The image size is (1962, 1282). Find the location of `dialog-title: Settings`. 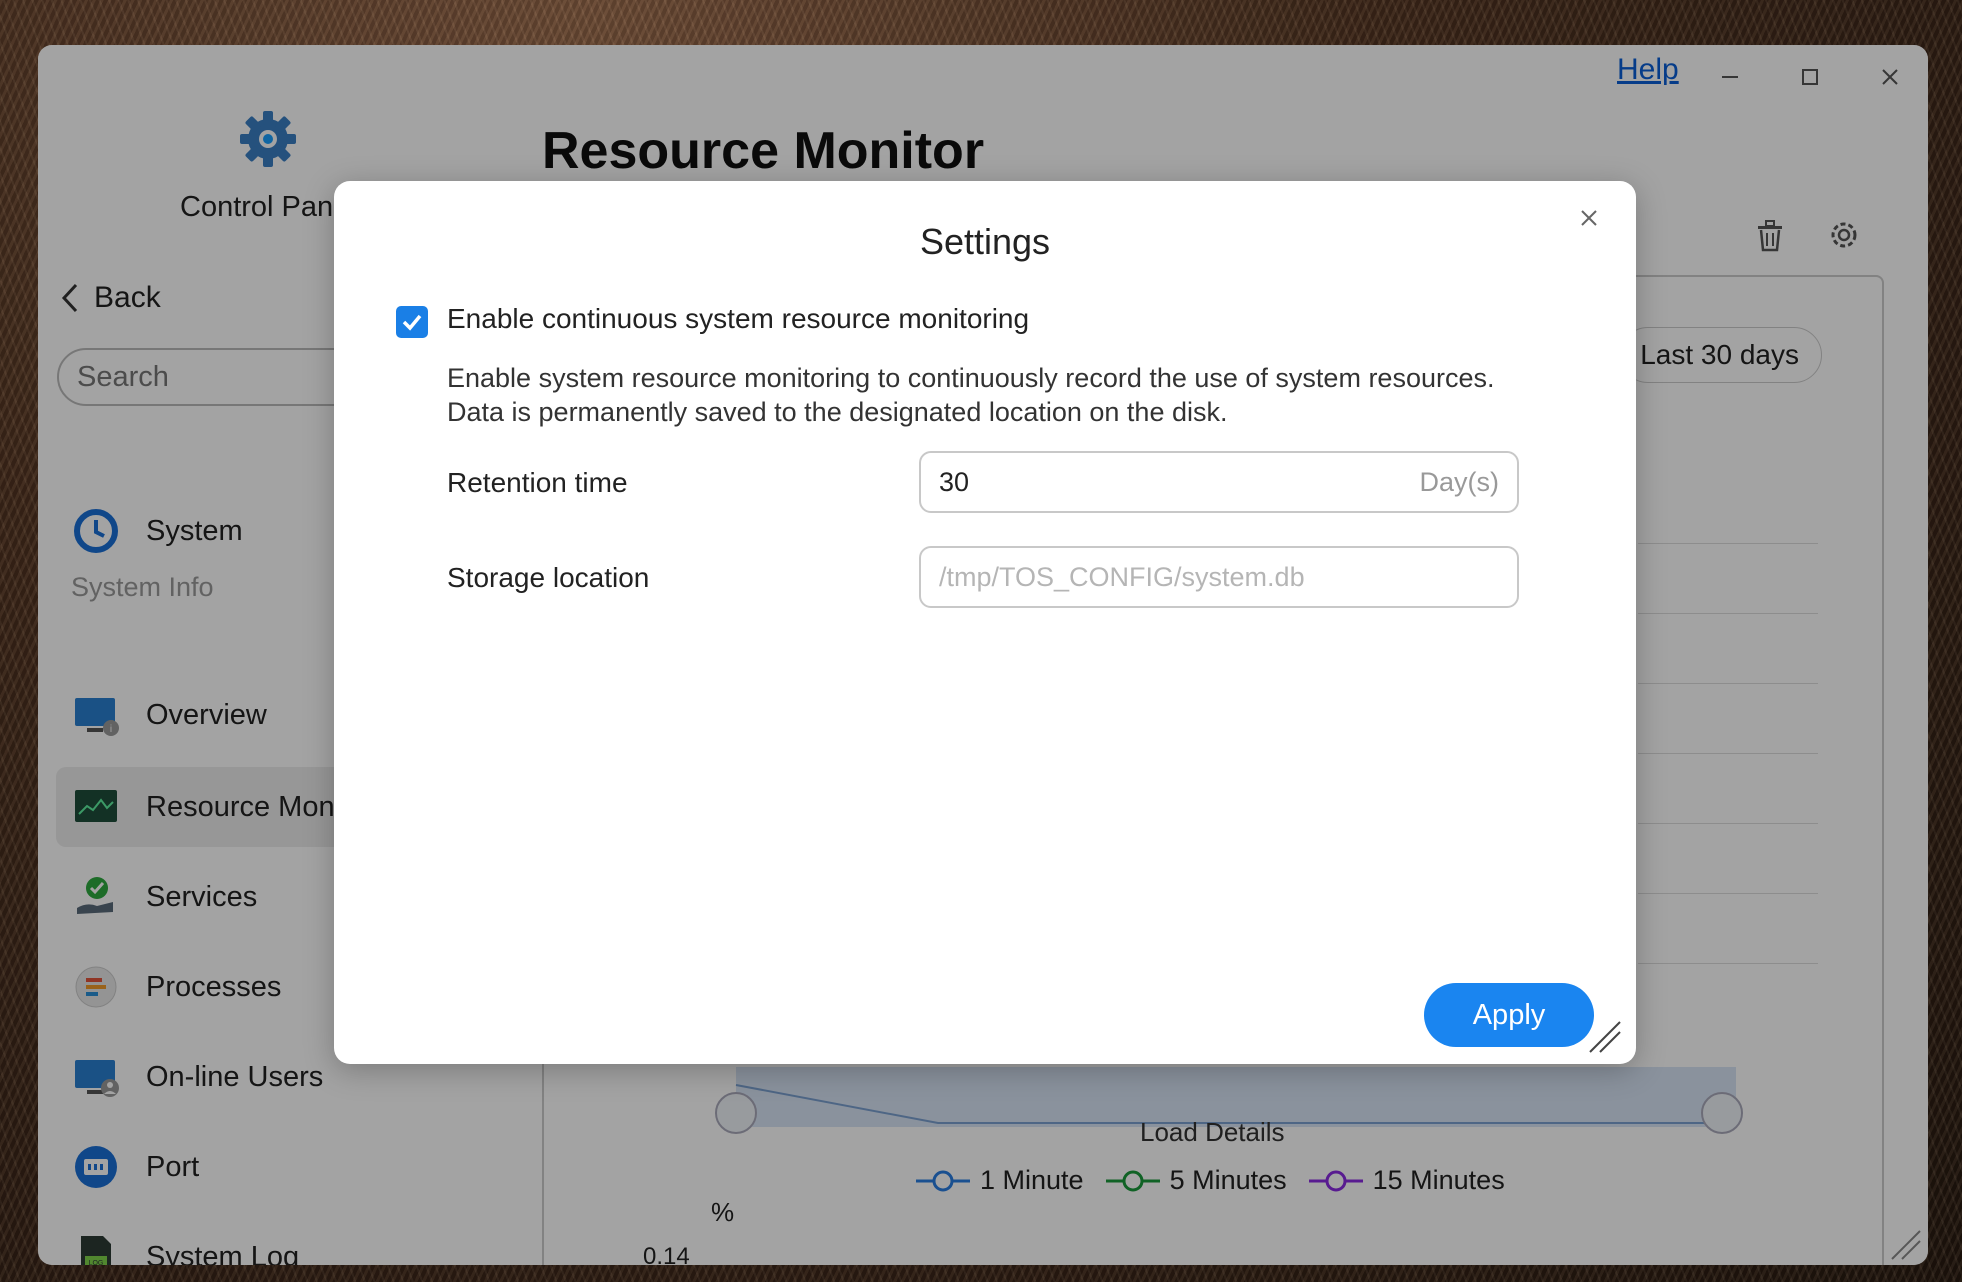

dialog-title: Settings is located at coordinates (985, 241).